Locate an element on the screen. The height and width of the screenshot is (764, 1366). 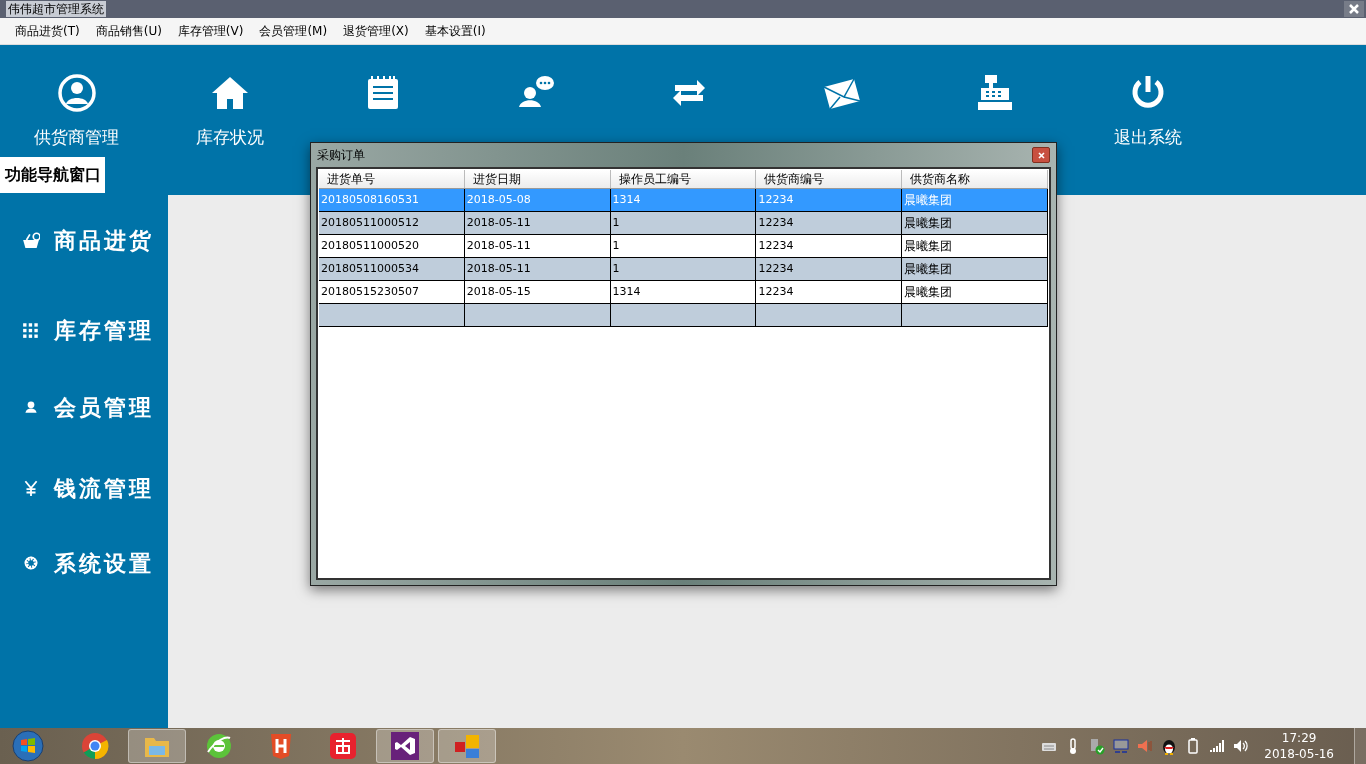
table-cell: 2018-05-15 is located at coordinates (537, 292).